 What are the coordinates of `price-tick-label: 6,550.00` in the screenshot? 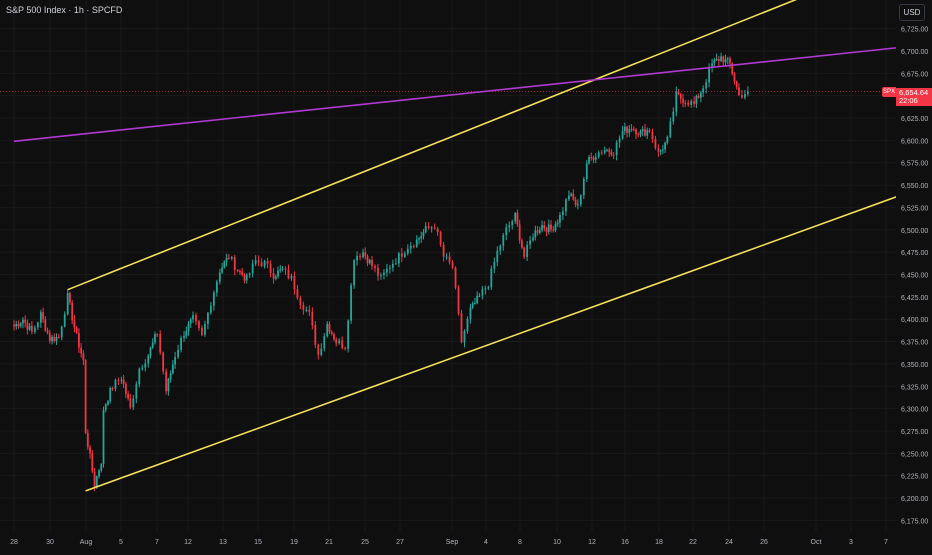 It's located at (914, 186).